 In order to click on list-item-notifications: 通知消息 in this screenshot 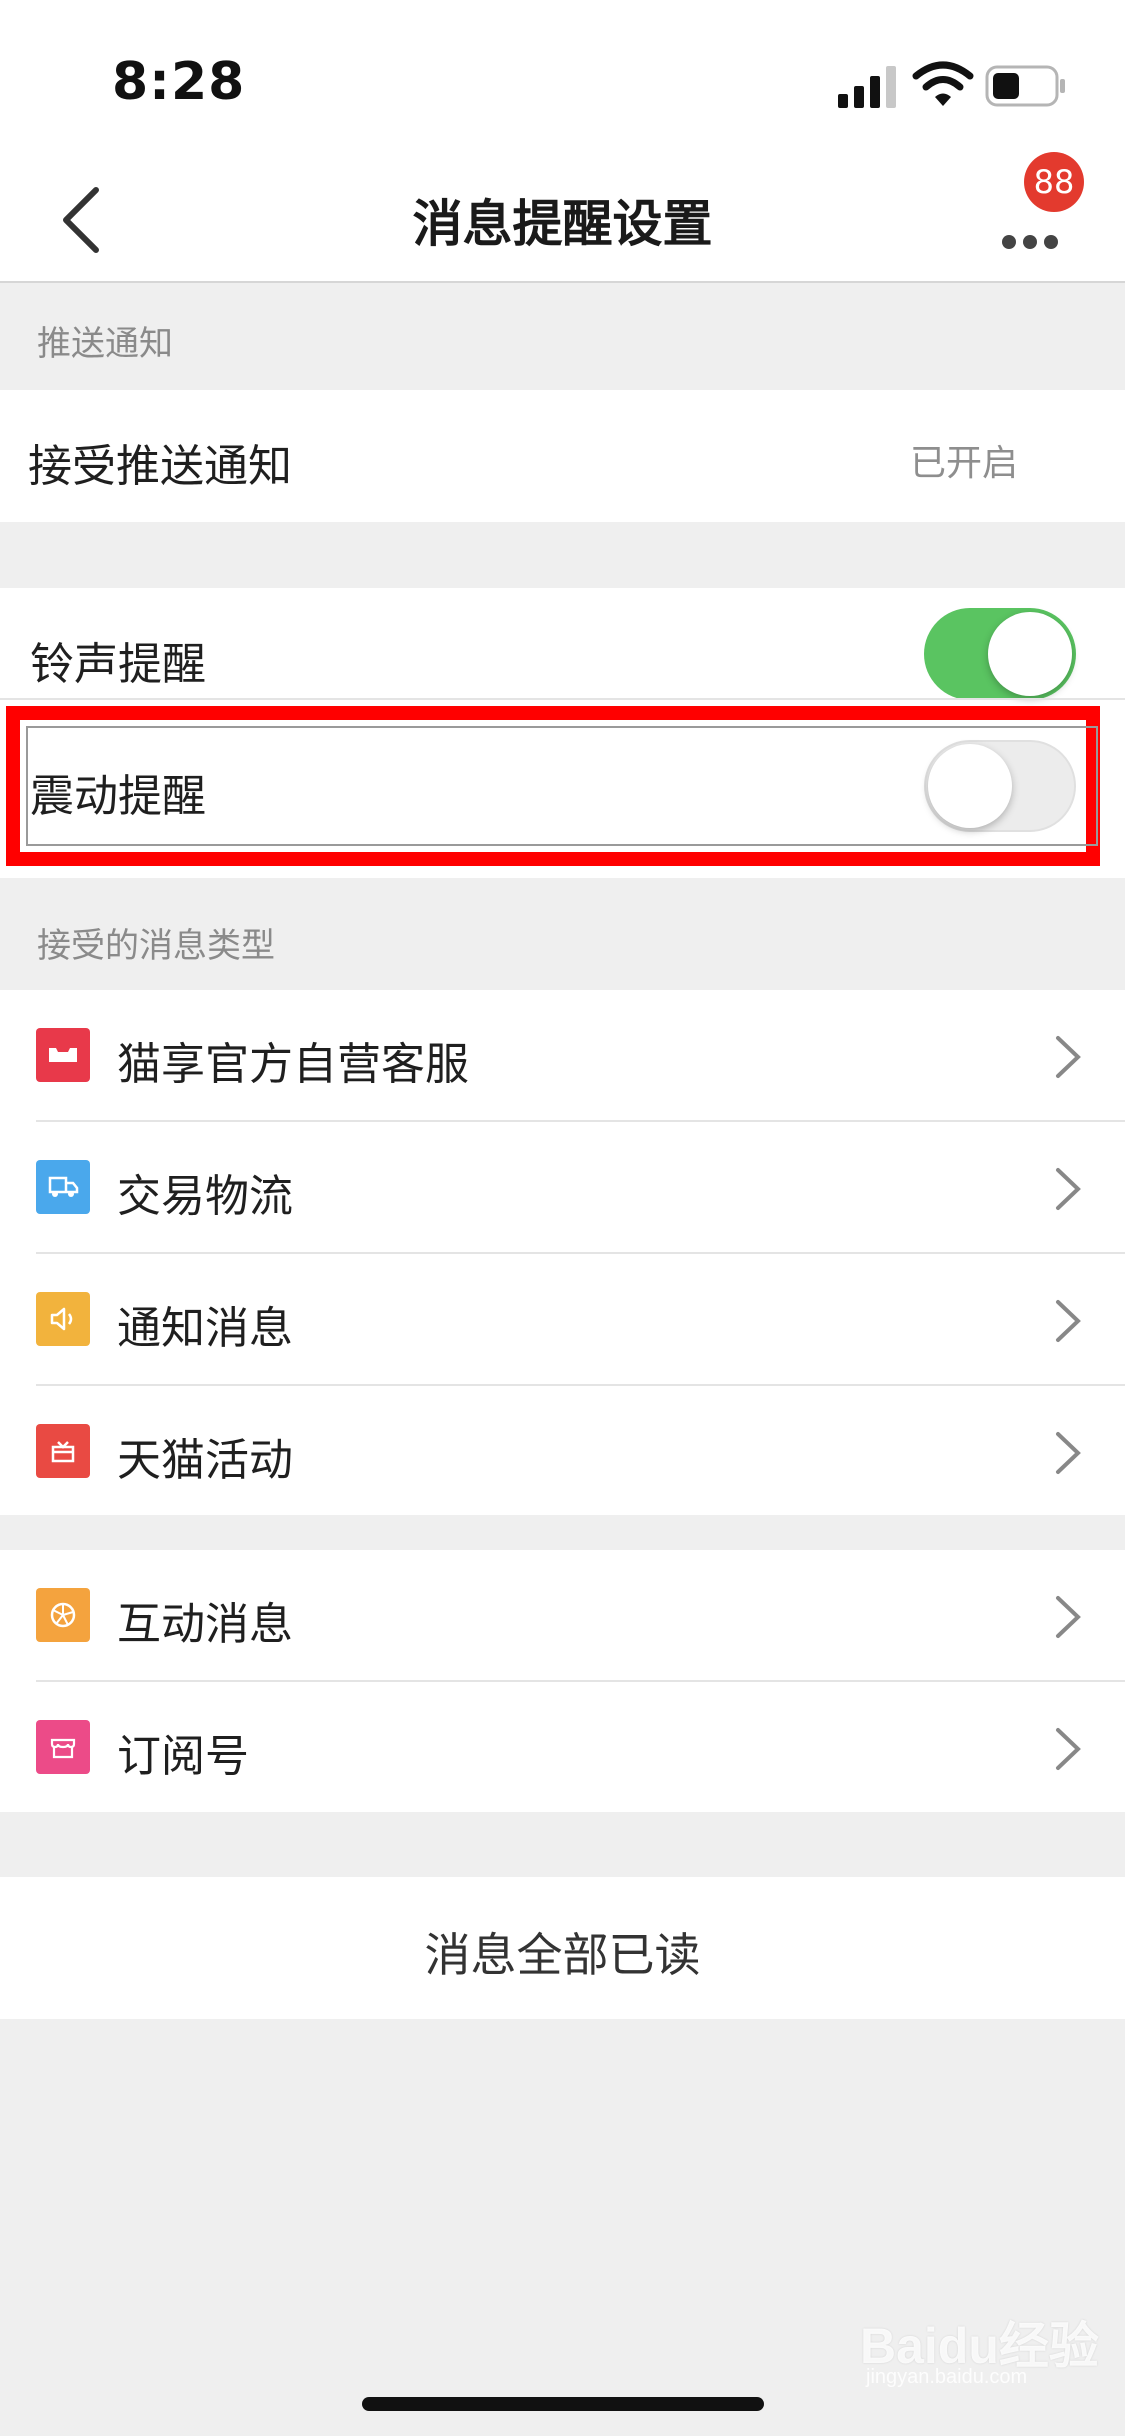, I will do `click(562, 1319)`.